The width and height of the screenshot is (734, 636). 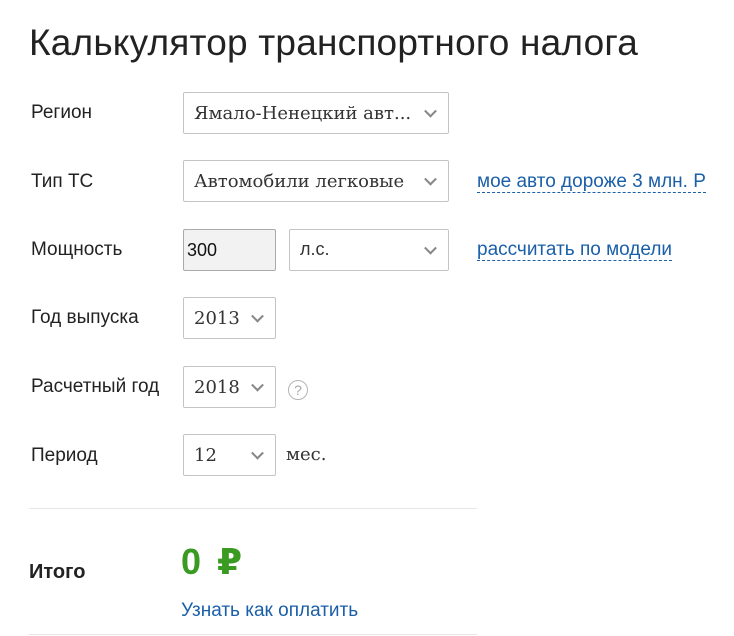 What do you see at coordinates (575, 250) in the screenshot?
I see `calculate-by-model-link: рассчитать по модели` at bounding box center [575, 250].